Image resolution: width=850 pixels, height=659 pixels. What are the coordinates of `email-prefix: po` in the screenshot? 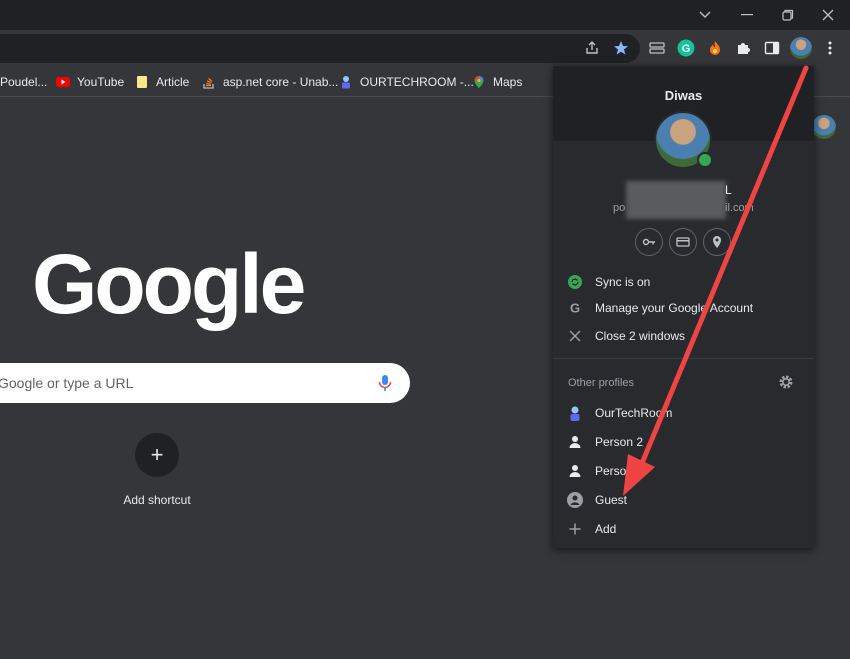 It's located at (619, 208).